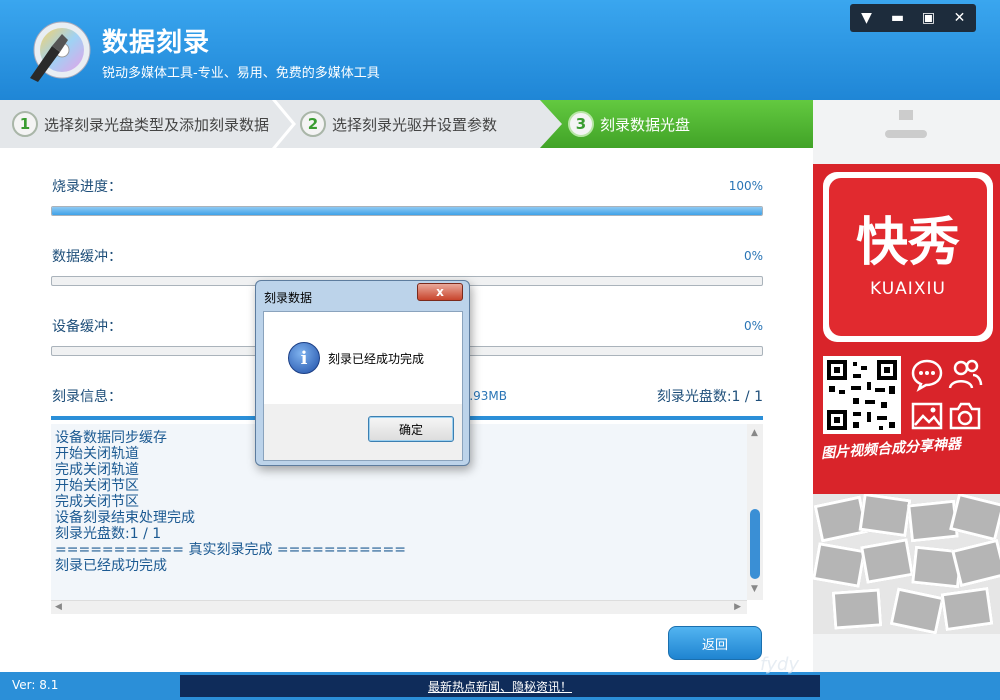 This screenshot has width=1000, height=700. I want to click on back-button: 返回, so click(715, 643).